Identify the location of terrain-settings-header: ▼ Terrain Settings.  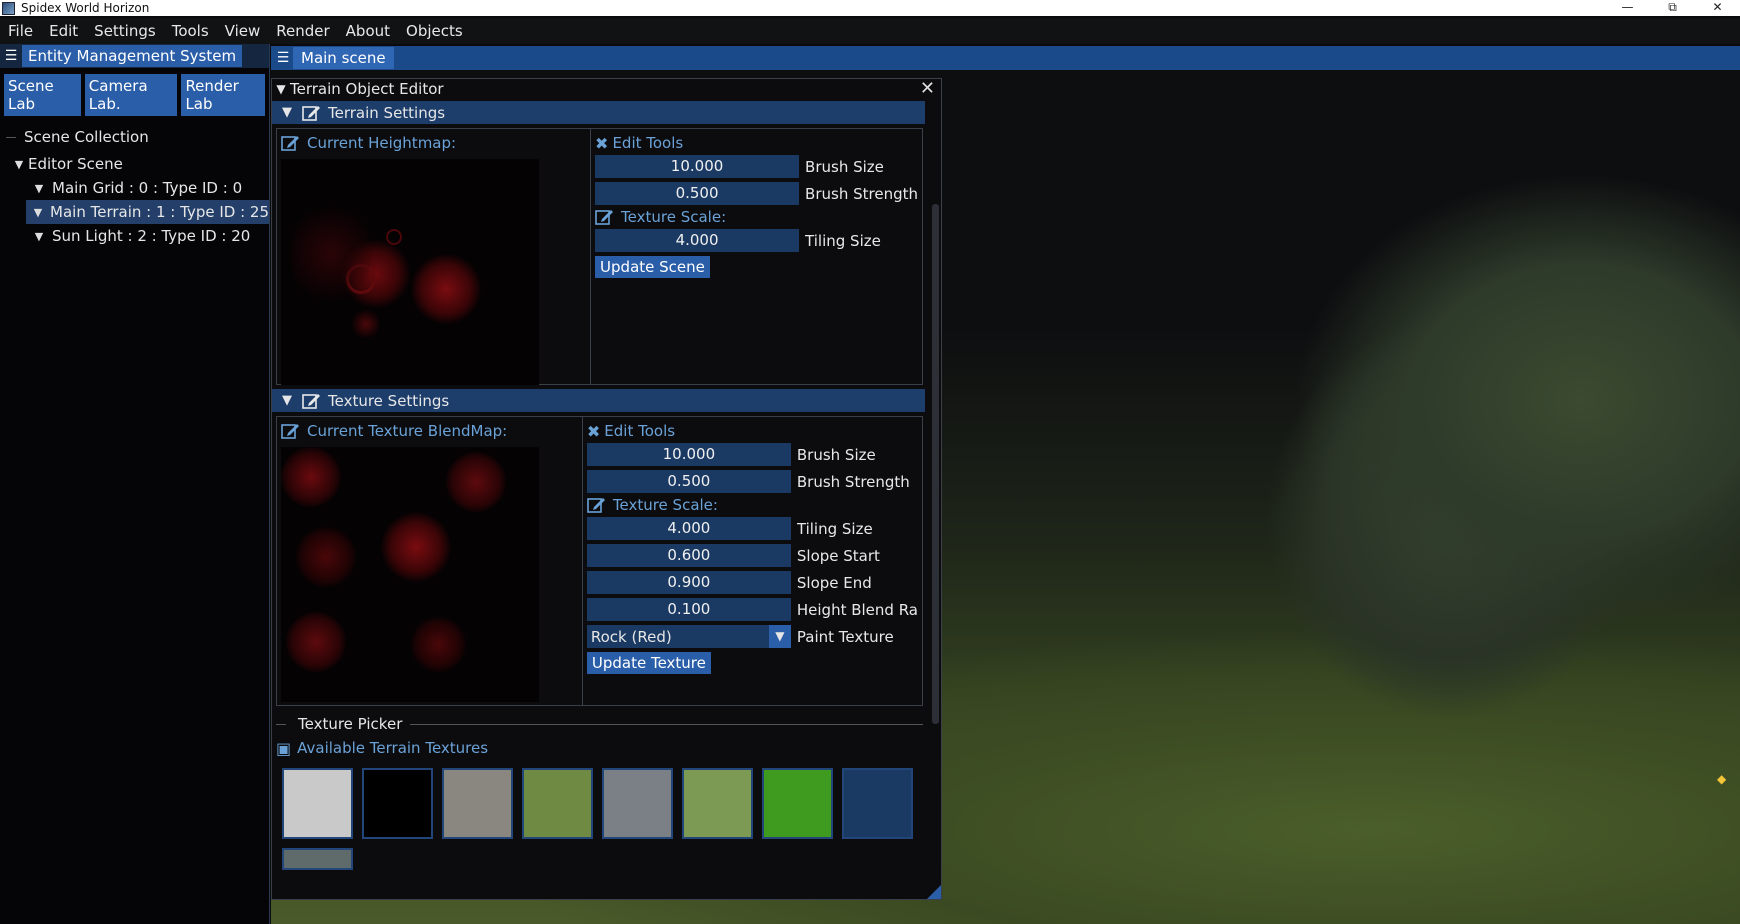
(598, 112).